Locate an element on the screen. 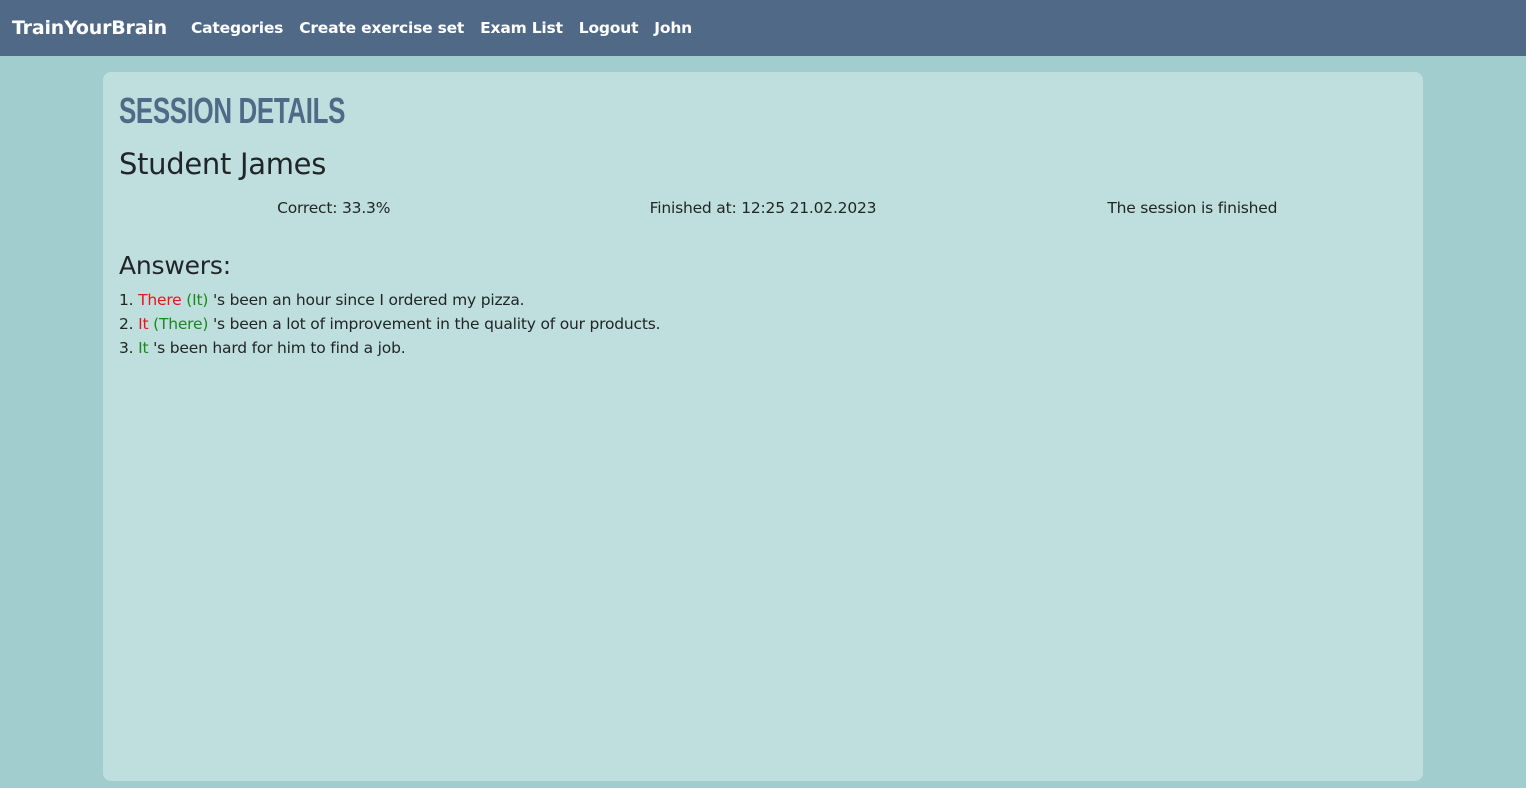  page-title: Session details is located at coordinates (232, 110).